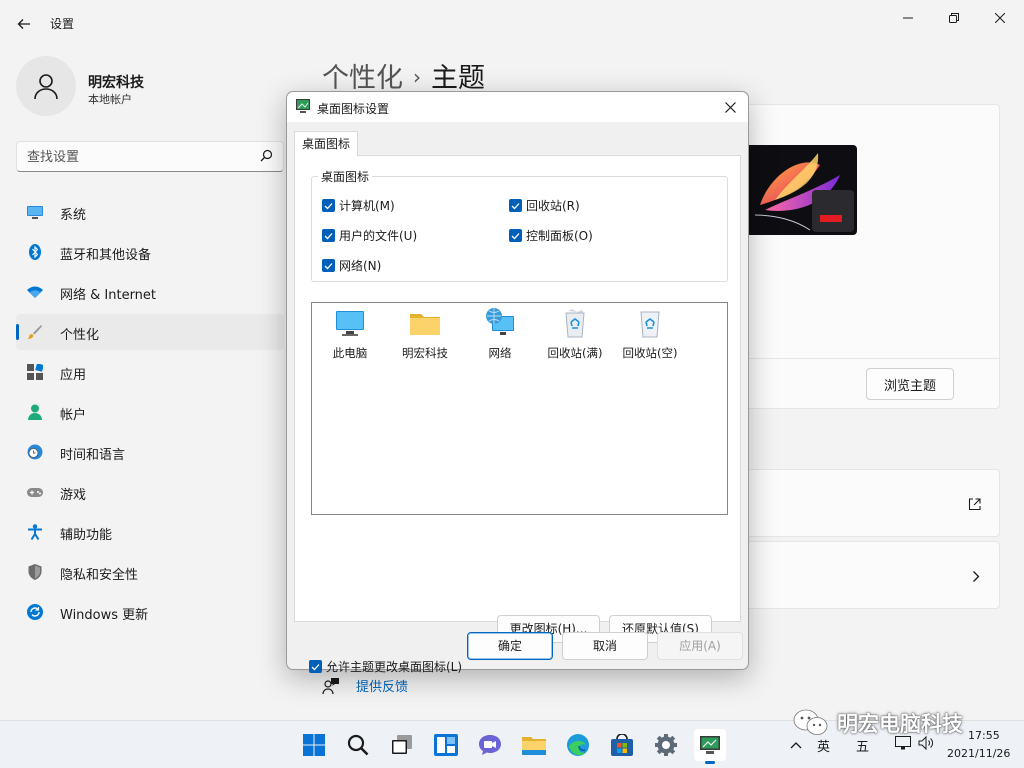  What do you see at coordinates (500, 353) in the screenshot?
I see `icon-label: 网络` at bounding box center [500, 353].